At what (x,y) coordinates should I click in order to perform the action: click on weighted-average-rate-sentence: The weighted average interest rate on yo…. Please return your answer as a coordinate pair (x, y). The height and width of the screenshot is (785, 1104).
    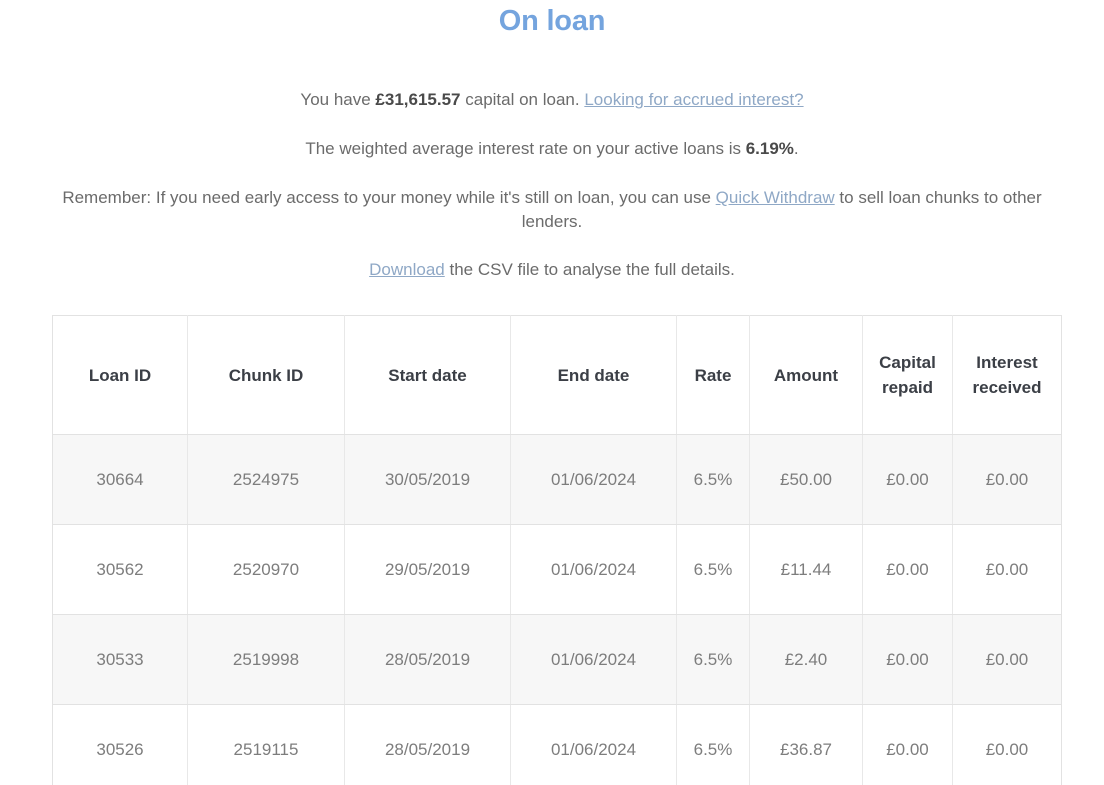
    Looking at the image, I should click on (552, 136).